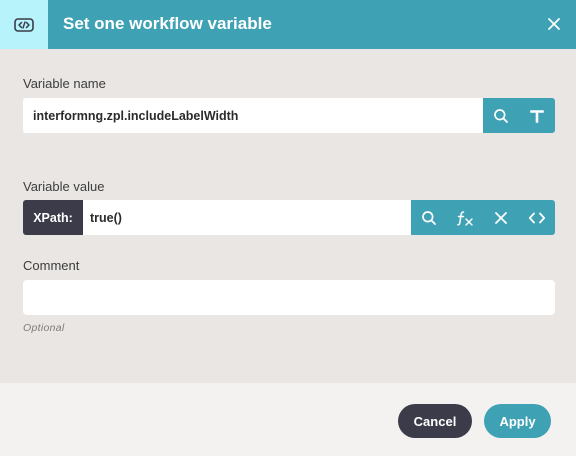 The width and height of the screenshot is (576, 456). Describe the element at coordinates (136, 115) in the screenshot. I see `variable-name-value: interformng.zpl.includeLabelWidth` at that location.